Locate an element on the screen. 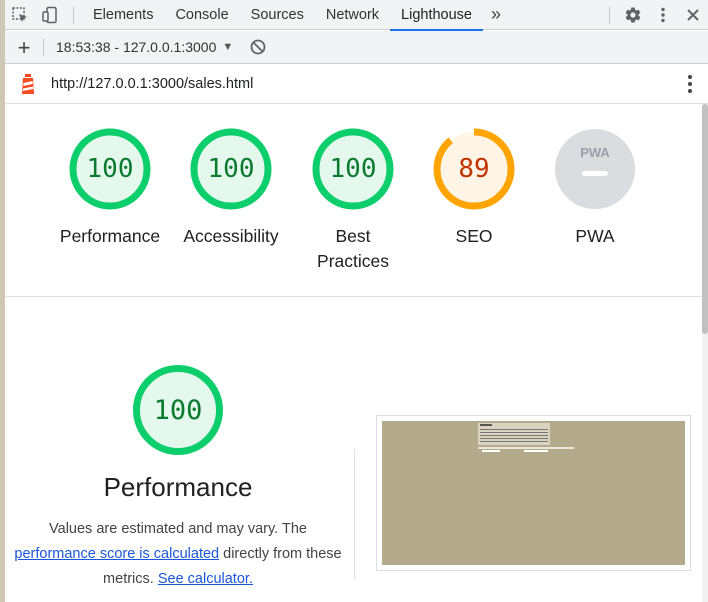  pwa-badge-icon: PWA is located at coordinates (595, 169).